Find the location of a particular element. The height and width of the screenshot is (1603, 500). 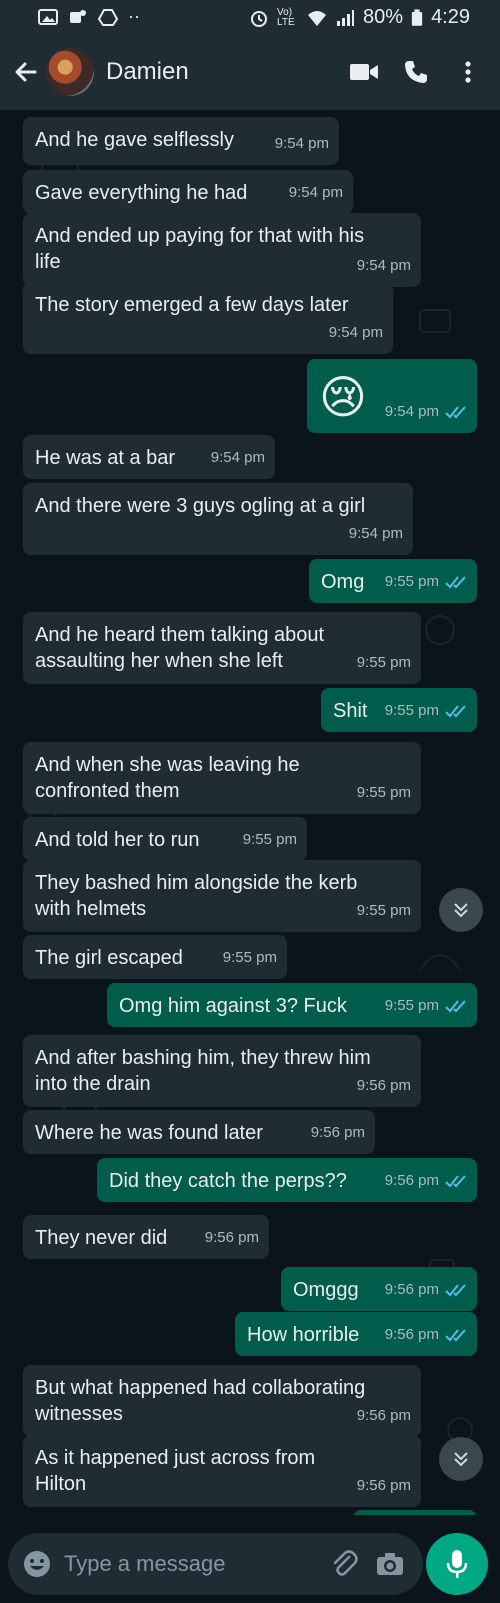

voice-call-button is located at coordinates (416, 72).